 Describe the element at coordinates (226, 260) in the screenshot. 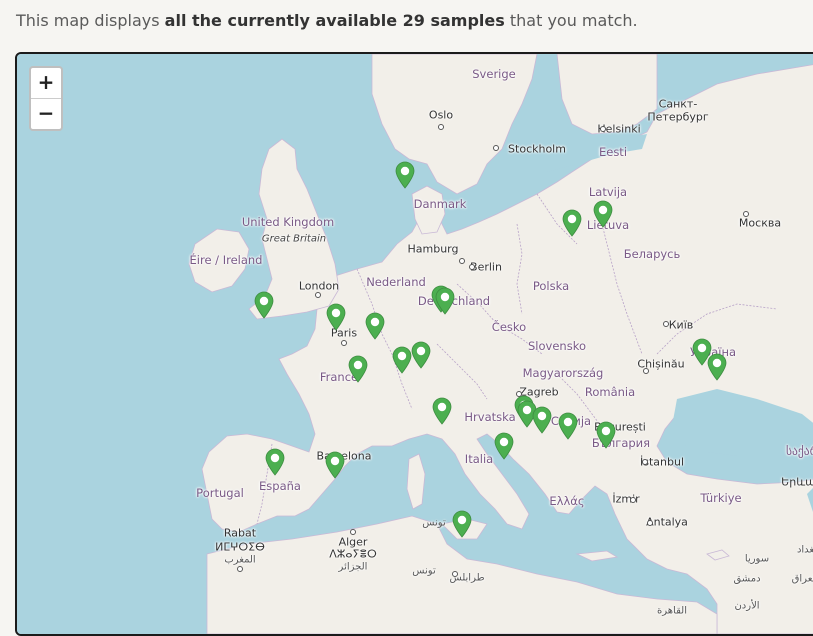

I see `map-label: Éire / Ireland` at that location.